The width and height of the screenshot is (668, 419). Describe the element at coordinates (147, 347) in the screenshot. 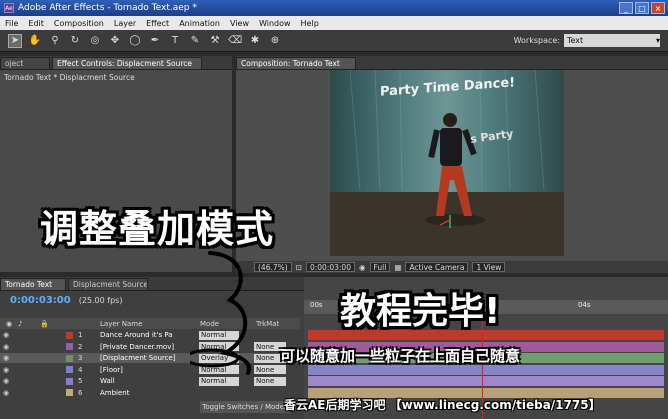

I see `layer-name: [Private Dancer.mov]` at that location.